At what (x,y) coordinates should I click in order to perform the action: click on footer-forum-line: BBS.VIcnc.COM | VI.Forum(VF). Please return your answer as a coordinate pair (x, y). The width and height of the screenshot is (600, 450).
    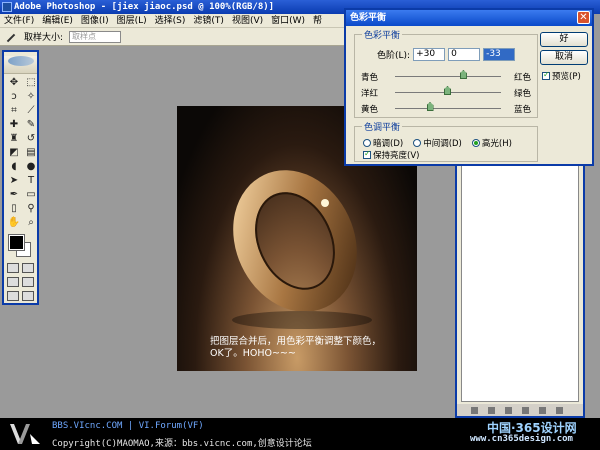
    Looking at the image, I should click on (128, 426).